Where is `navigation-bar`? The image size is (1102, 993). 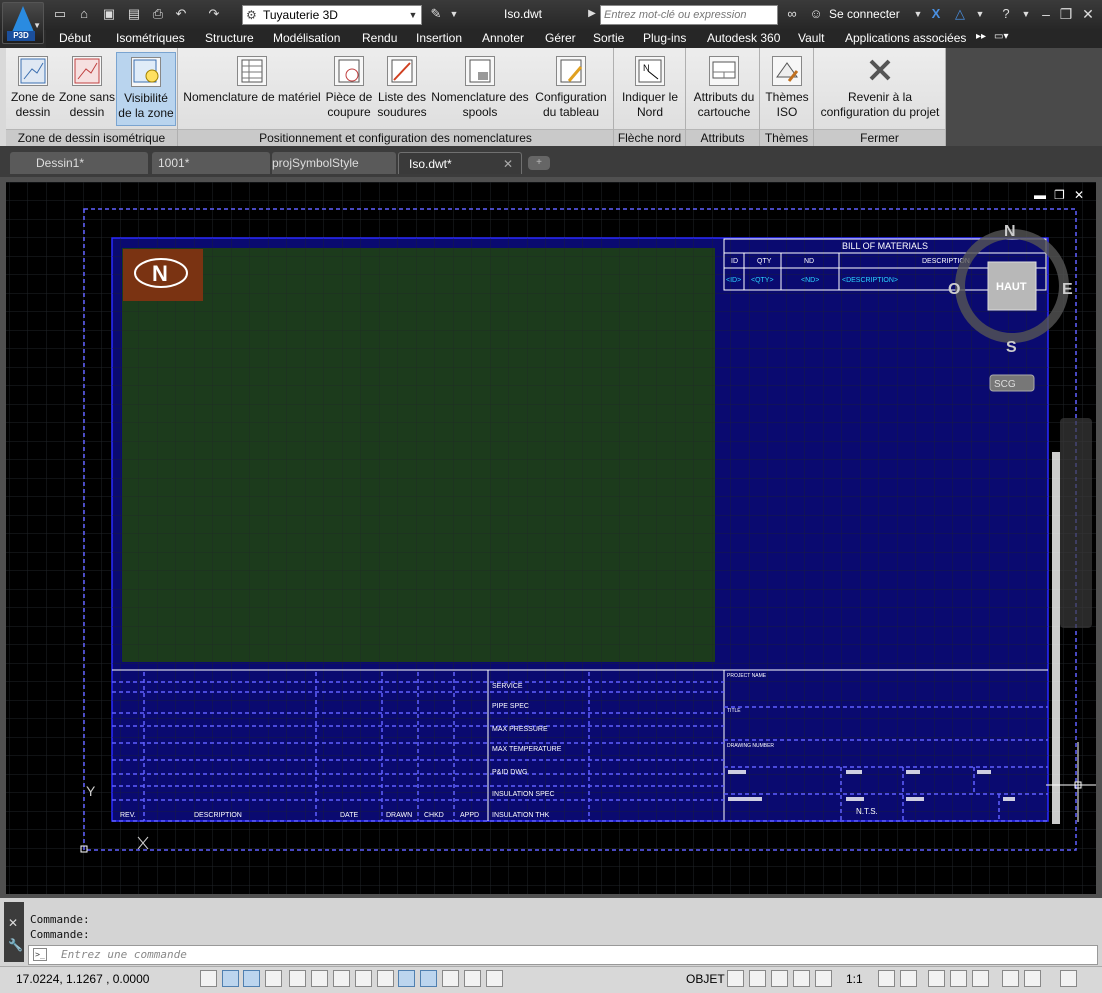 navigation-bar is located at coordinates (1076, 523).